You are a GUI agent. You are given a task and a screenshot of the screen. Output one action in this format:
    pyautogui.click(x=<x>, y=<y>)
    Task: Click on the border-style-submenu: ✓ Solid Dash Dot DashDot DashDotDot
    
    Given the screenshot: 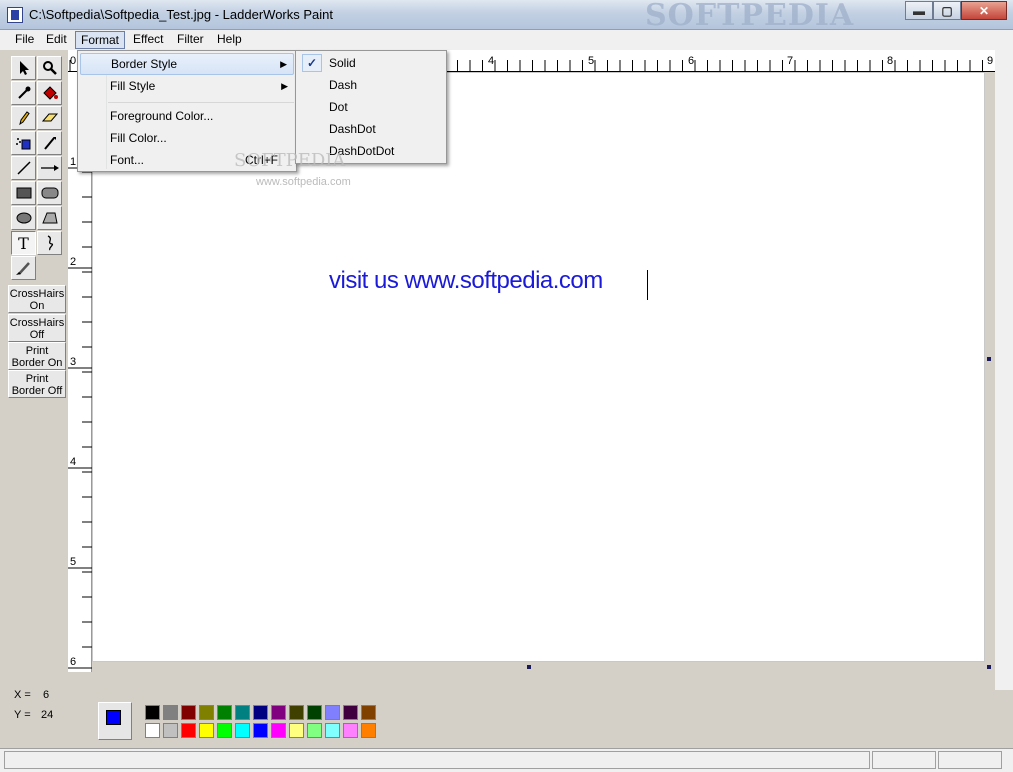 What is the action you would take?
    pyautogui.click(x=371, y=107)
    